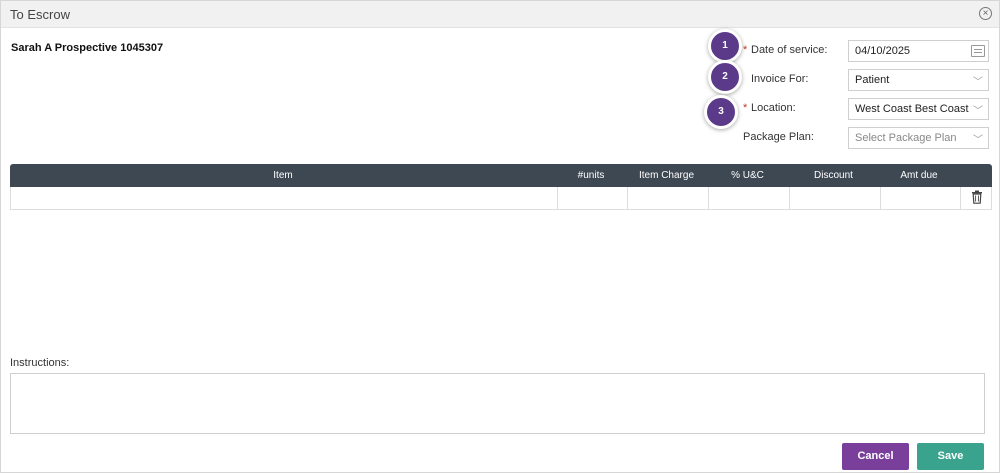 This screenshot has height=473, width=1000. What do you see at coordinates (906, 138) in the screenshot?
I see `package-plan-placeholder: Select Package Plan` at bounding box center [906, 138].